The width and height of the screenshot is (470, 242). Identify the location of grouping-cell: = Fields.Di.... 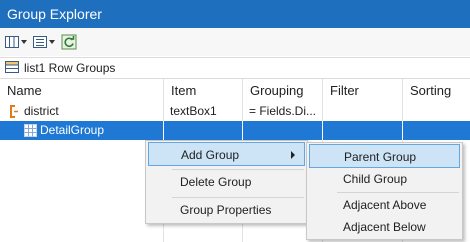
(283, 111).